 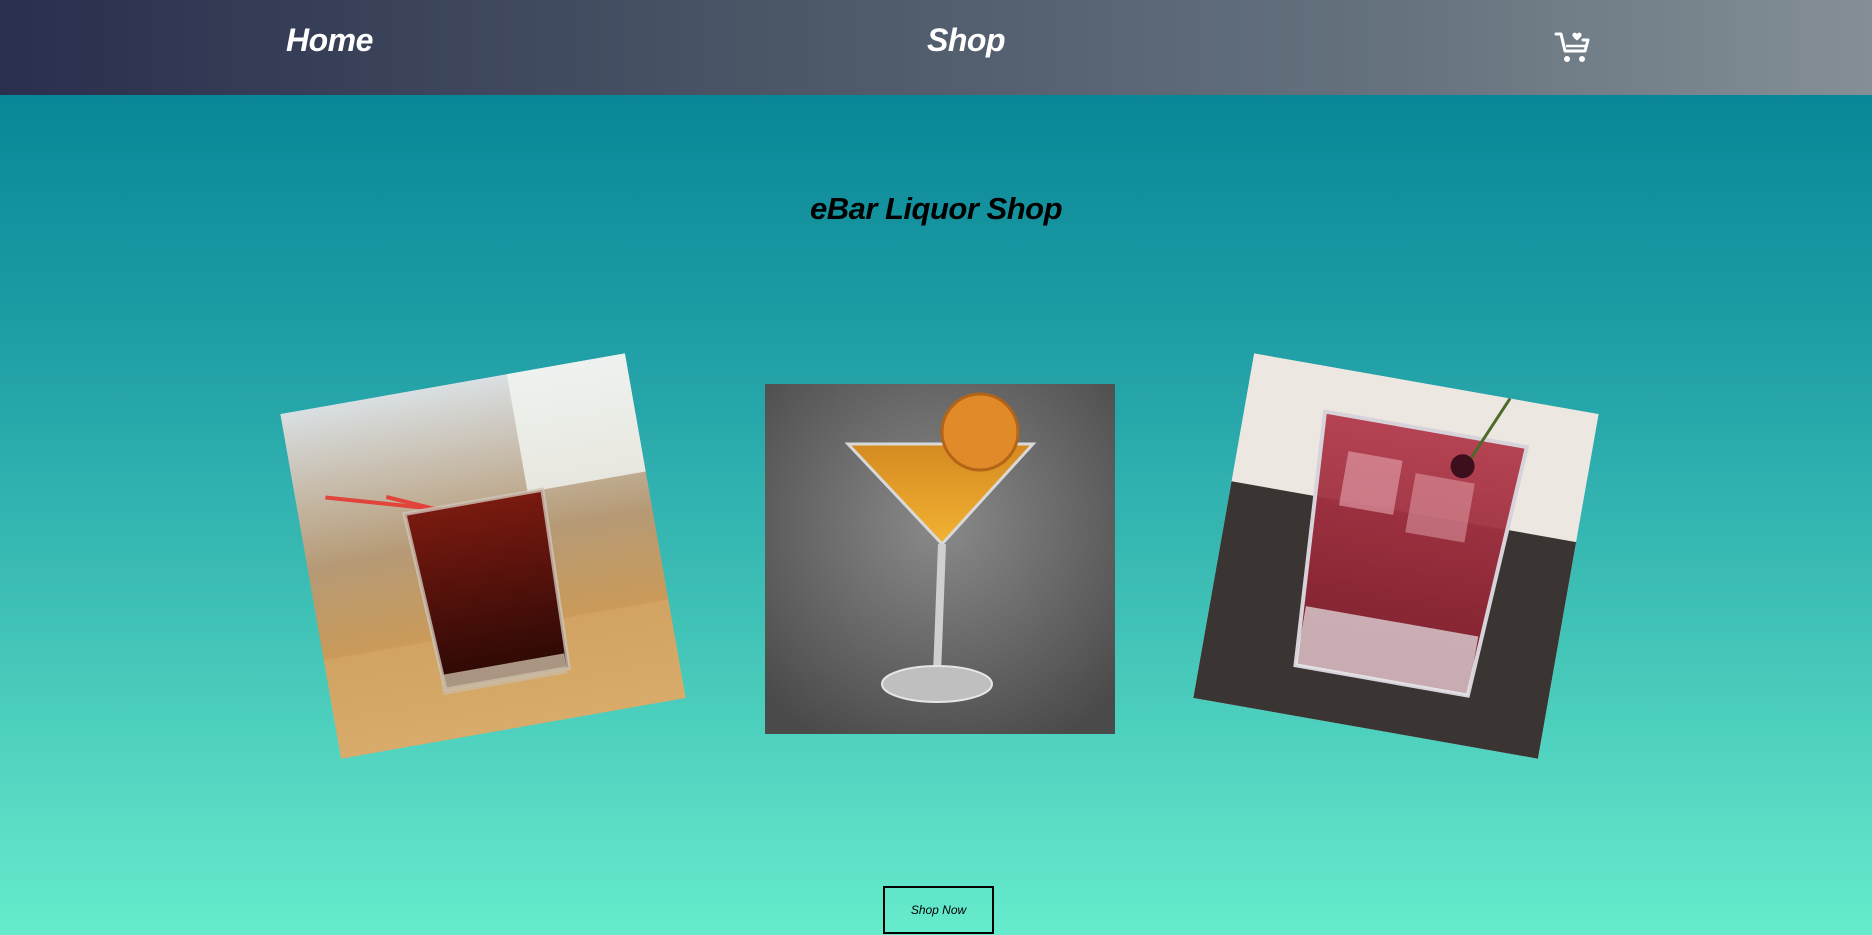 I want to click on page-title: eBar Liquor Shop, so click(x=936, y=208).